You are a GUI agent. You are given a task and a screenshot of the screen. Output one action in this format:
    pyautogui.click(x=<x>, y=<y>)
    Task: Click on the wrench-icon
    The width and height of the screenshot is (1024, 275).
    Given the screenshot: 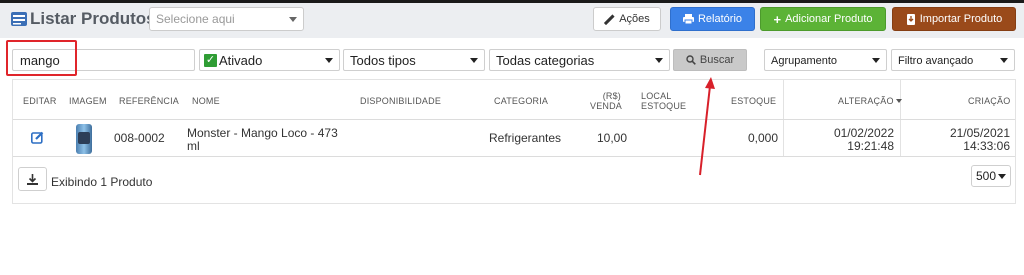 What is the action you would take?
    pyautogui.click(x=609, y=19)
    